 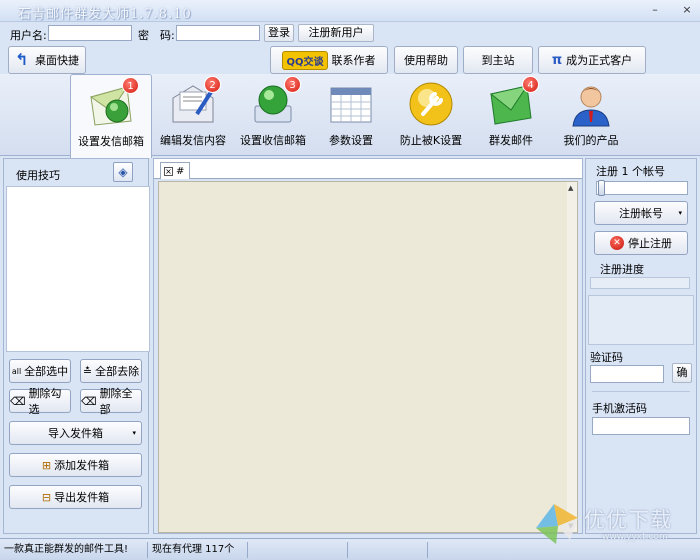 What do you see at coordinates (353, 60) in the screenshot?
I see `contact-author-label: 联系作者` at bounding box center [353, 60].